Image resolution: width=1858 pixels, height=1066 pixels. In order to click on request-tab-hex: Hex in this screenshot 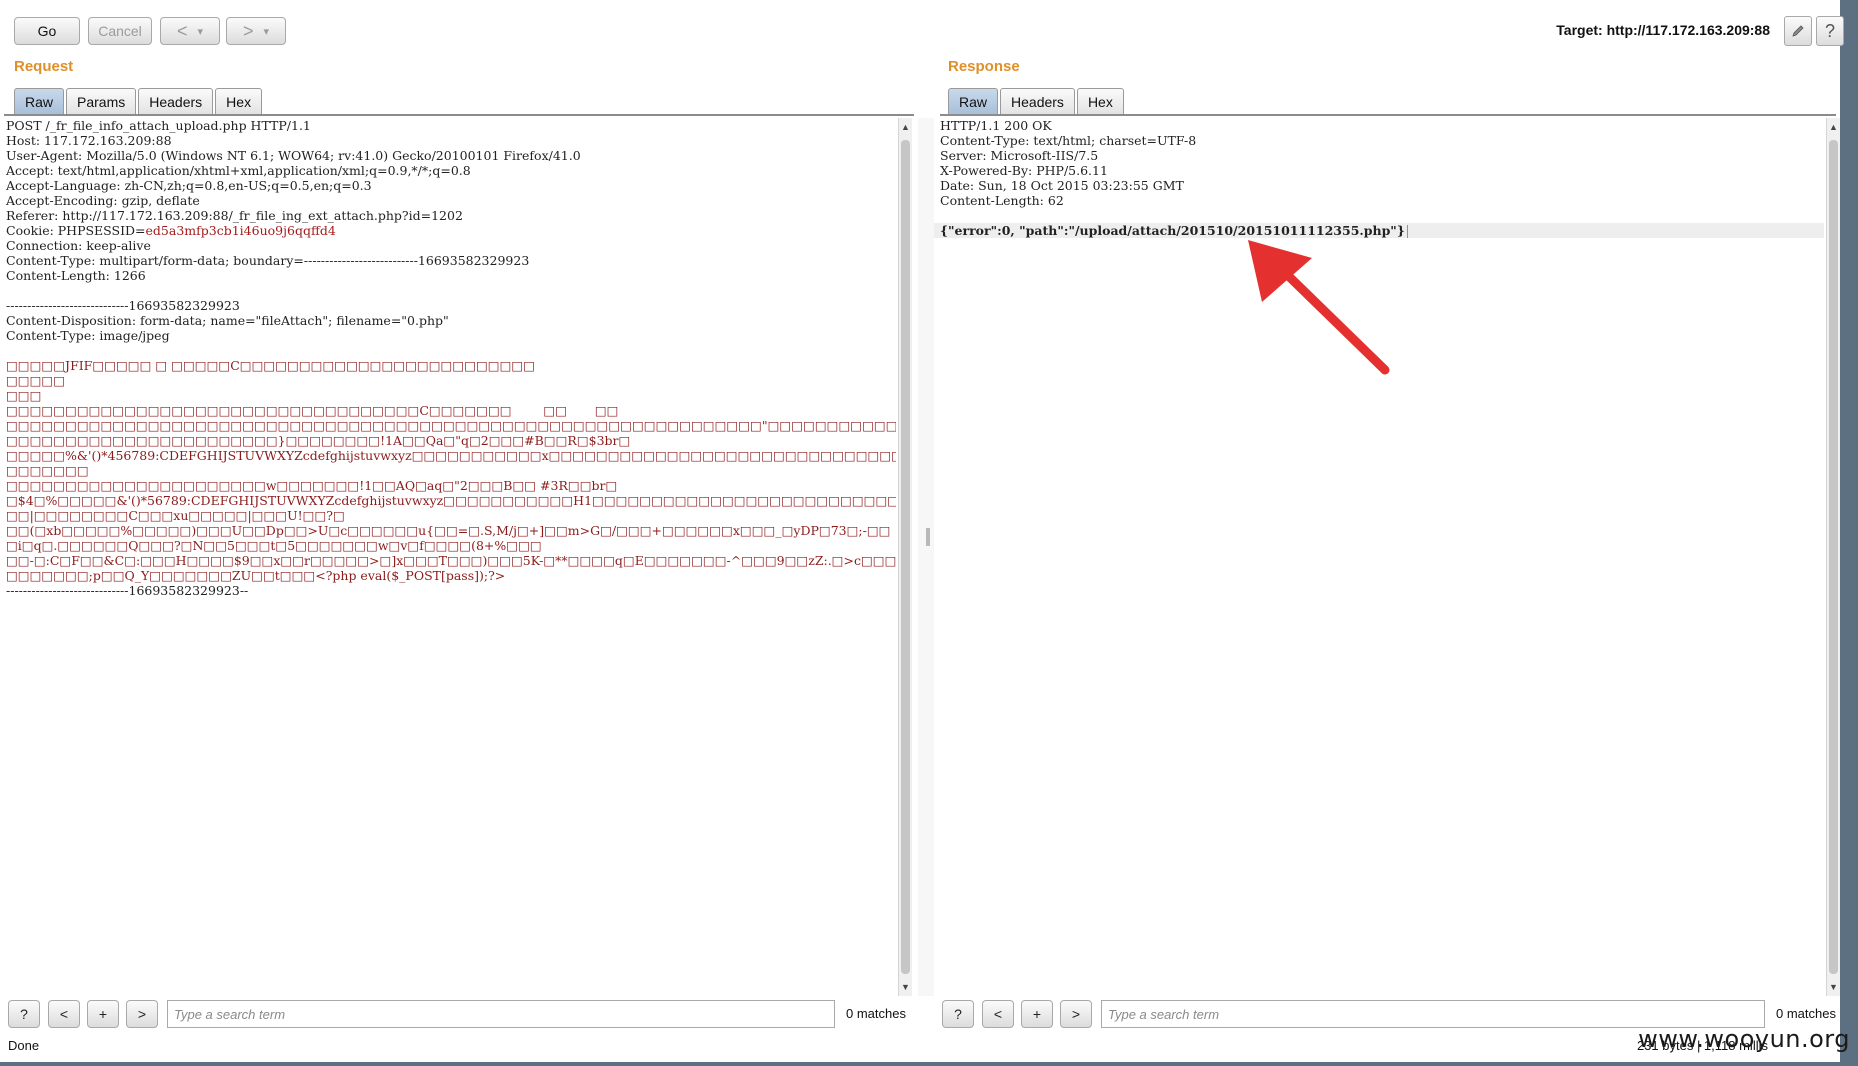, I will do `click(239, 101)`.